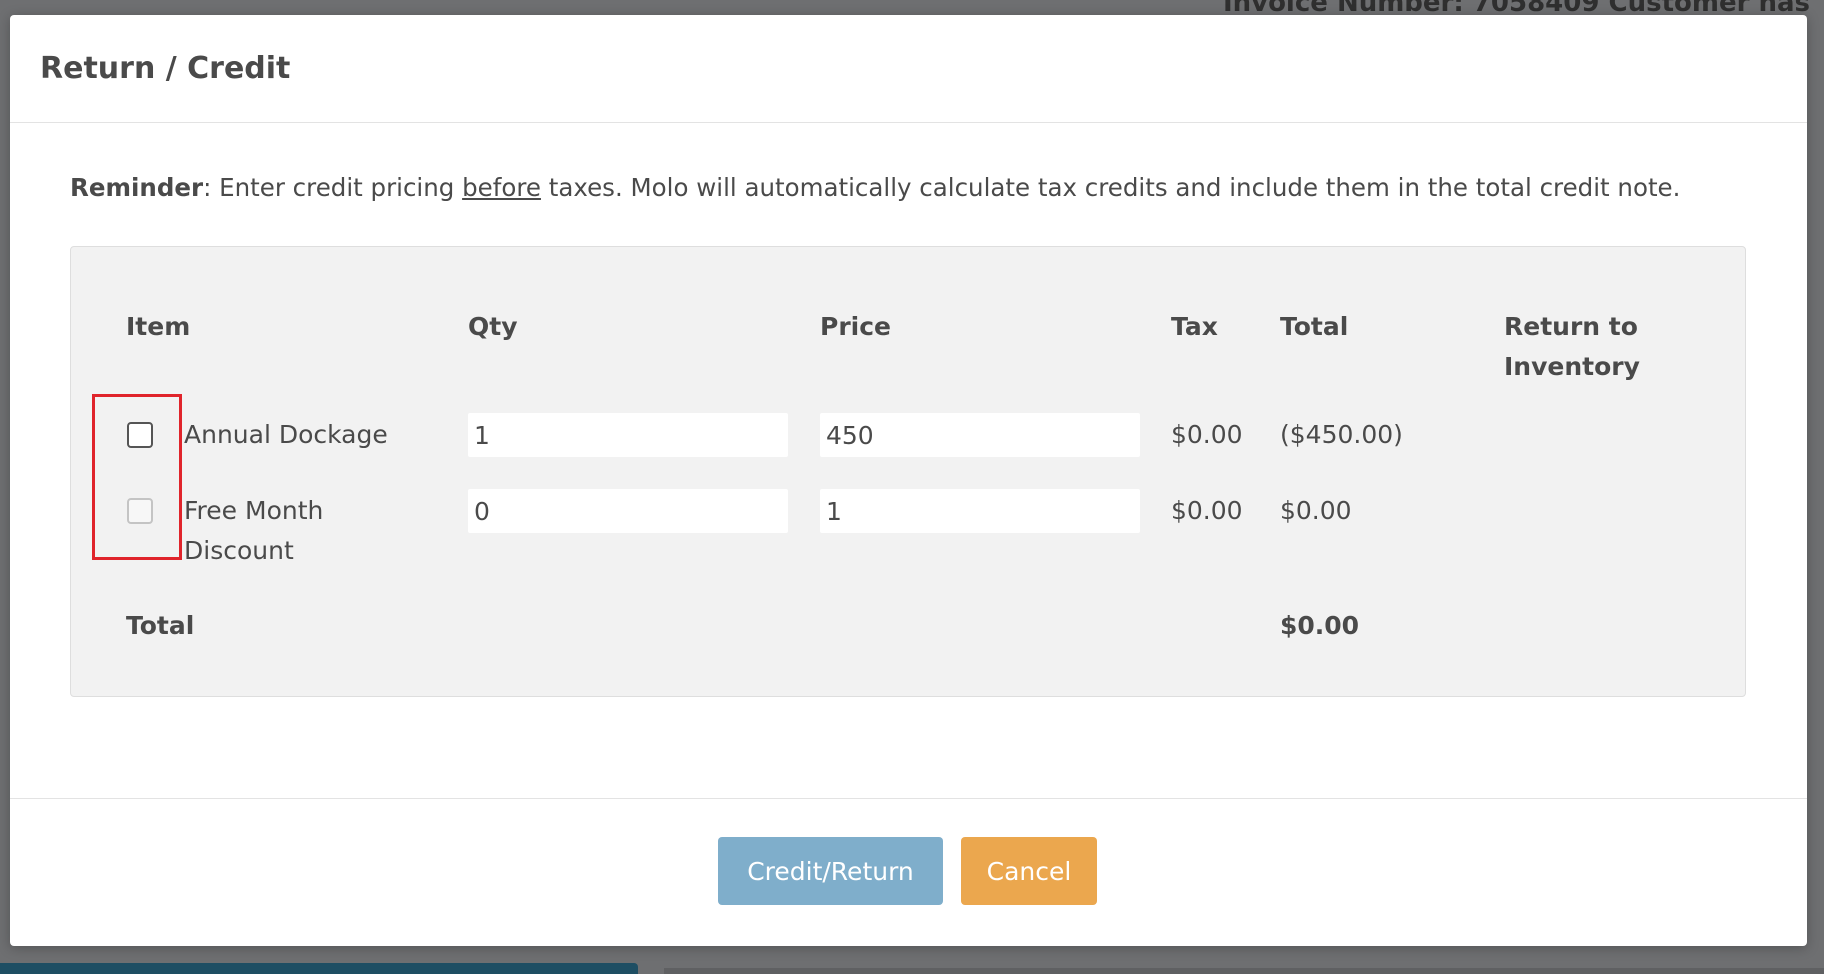  What do you see at coordinates (855, 326) in the screenshot?
I see `header-price: Price` at bounding box center [855, 326].